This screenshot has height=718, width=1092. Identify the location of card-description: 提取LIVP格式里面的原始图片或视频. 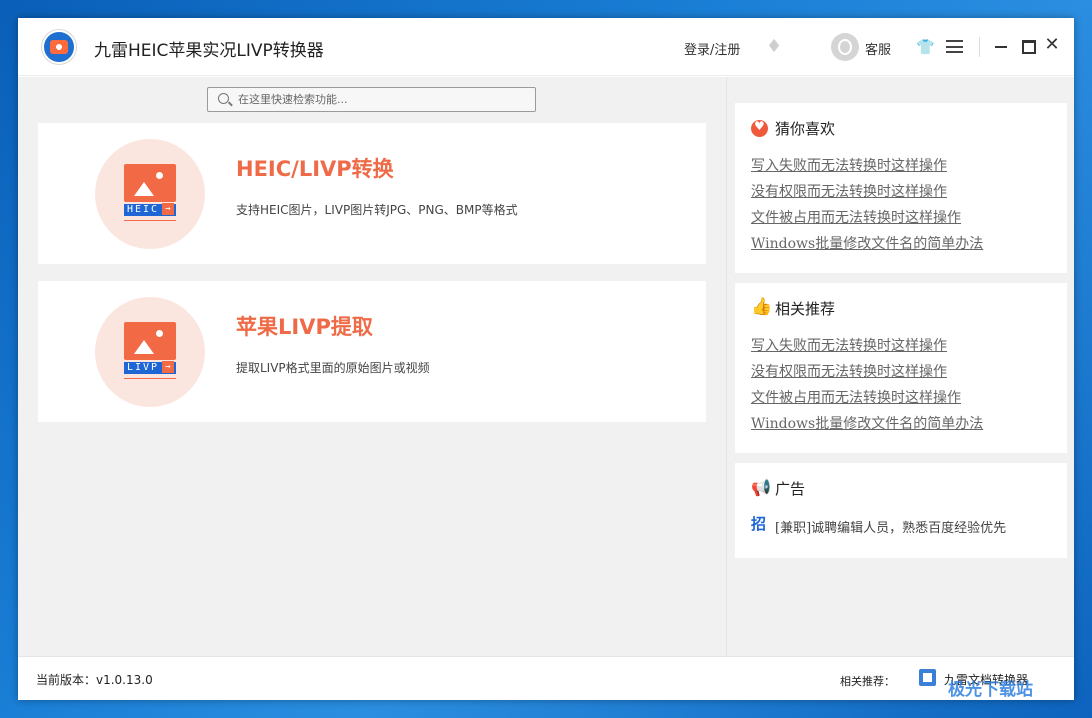
(333, 367).